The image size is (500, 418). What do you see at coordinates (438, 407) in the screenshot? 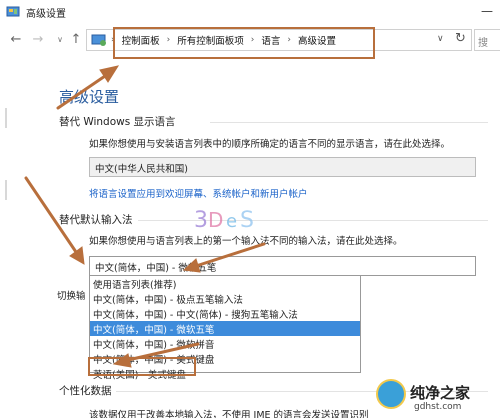
I see `watermark-url: gdhst.com` at bounding box center [438, 407].